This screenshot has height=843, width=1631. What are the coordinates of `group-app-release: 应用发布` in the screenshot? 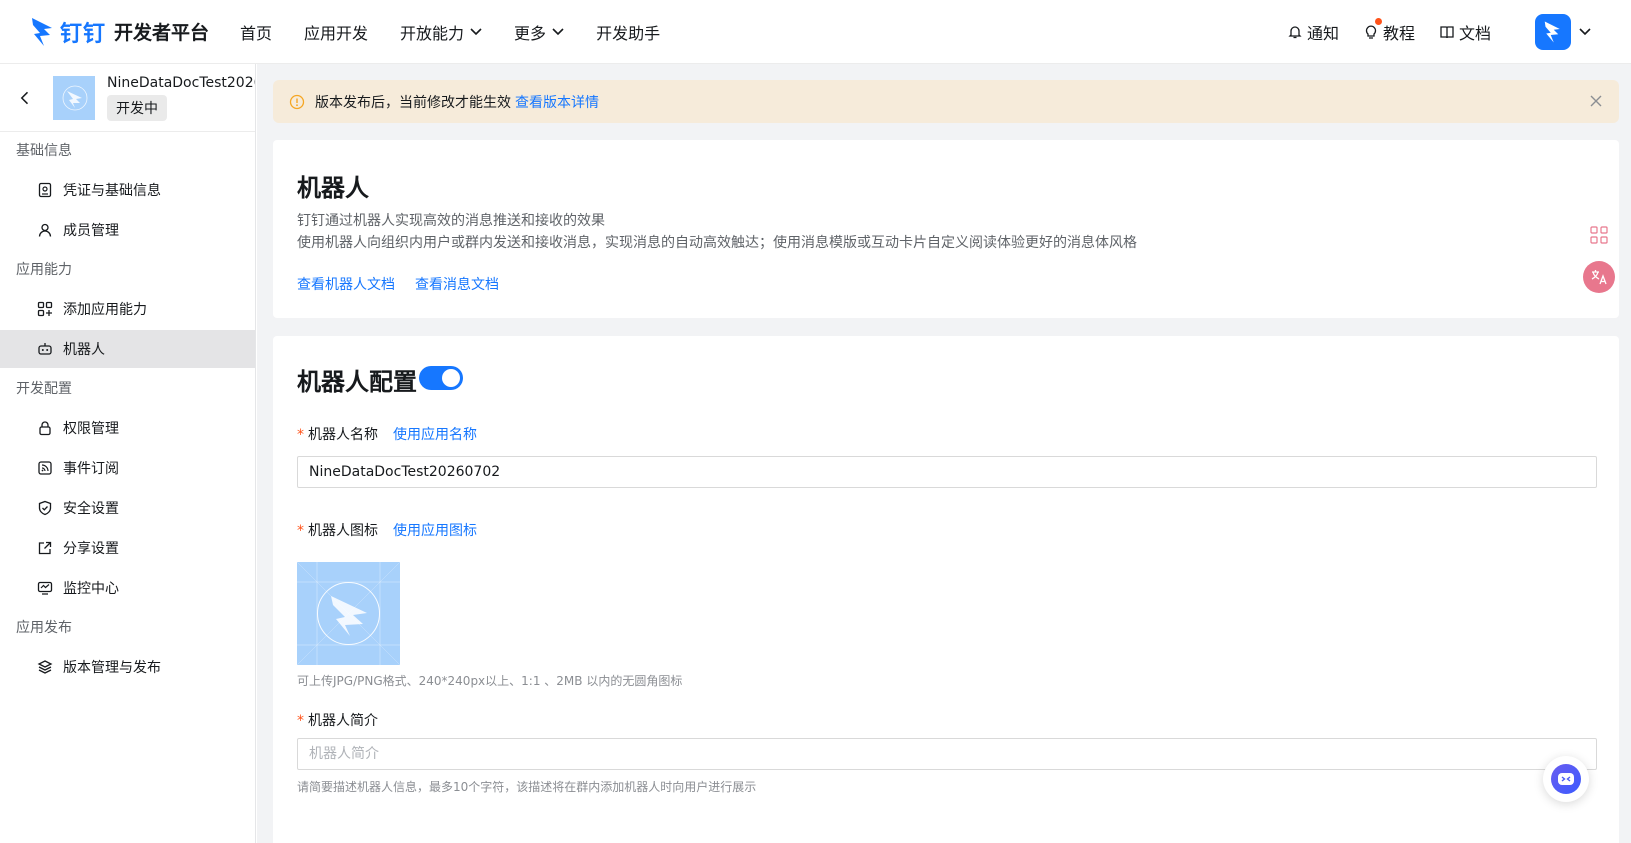 It's located at (44, 628).